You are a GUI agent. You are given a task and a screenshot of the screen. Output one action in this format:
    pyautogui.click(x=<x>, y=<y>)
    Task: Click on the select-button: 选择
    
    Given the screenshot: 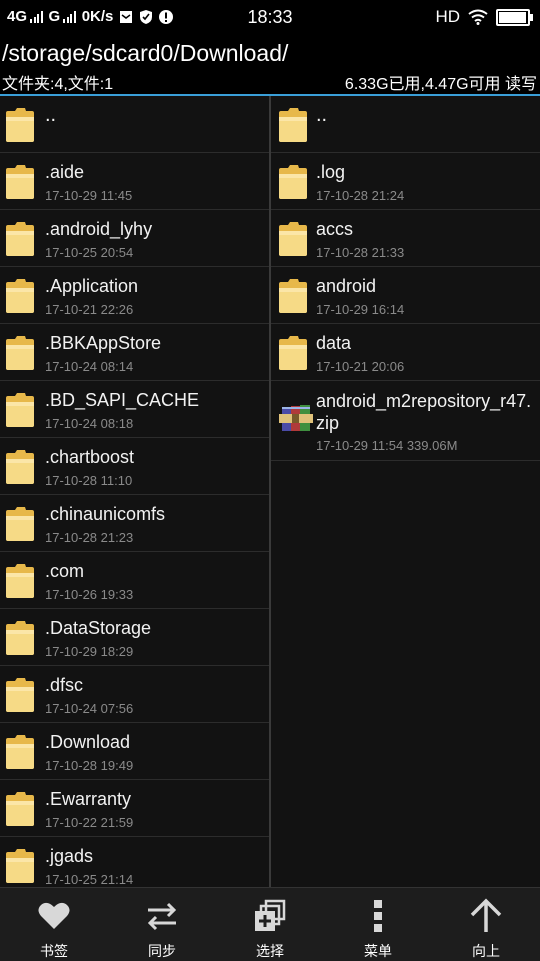 What is the action you would take?
    pyautogui.click(x=270, y=924)
    